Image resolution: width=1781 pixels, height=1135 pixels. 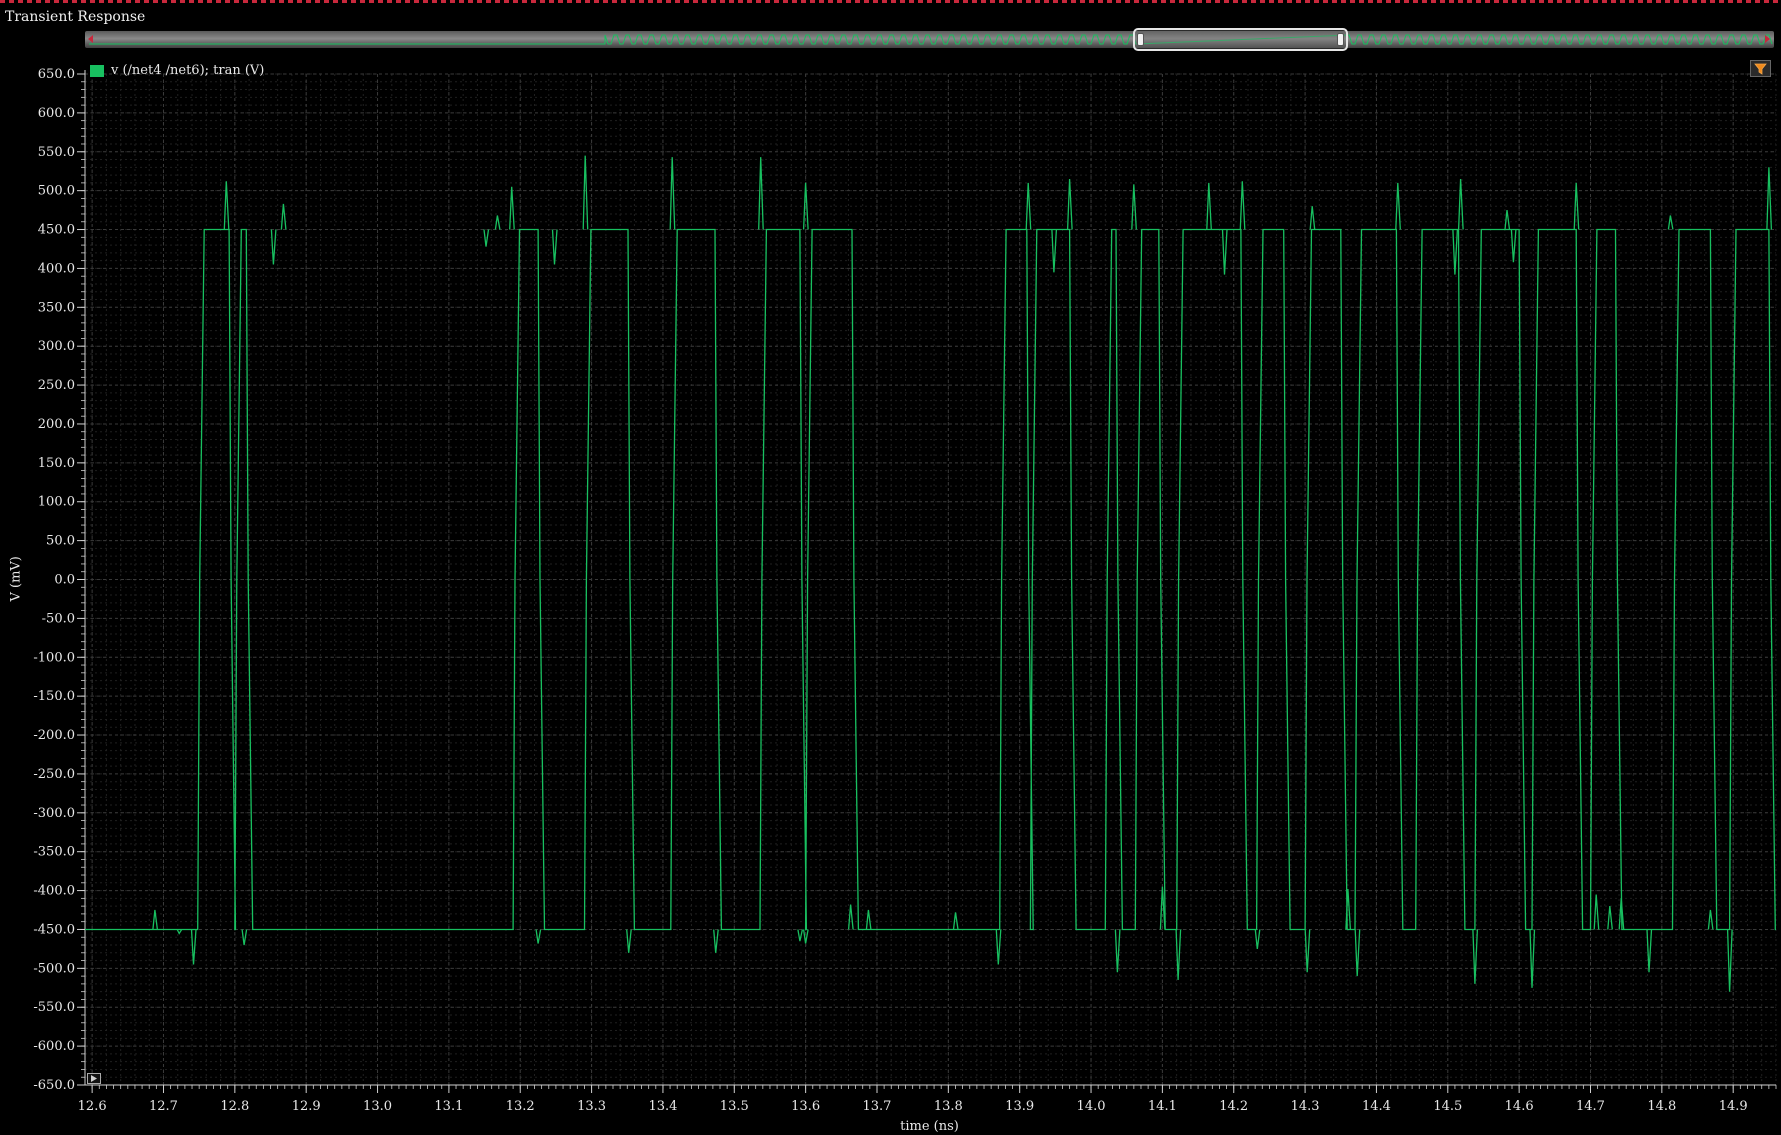 I want to click on x-tick-label: 13.2, so click(x=520, y=1106).